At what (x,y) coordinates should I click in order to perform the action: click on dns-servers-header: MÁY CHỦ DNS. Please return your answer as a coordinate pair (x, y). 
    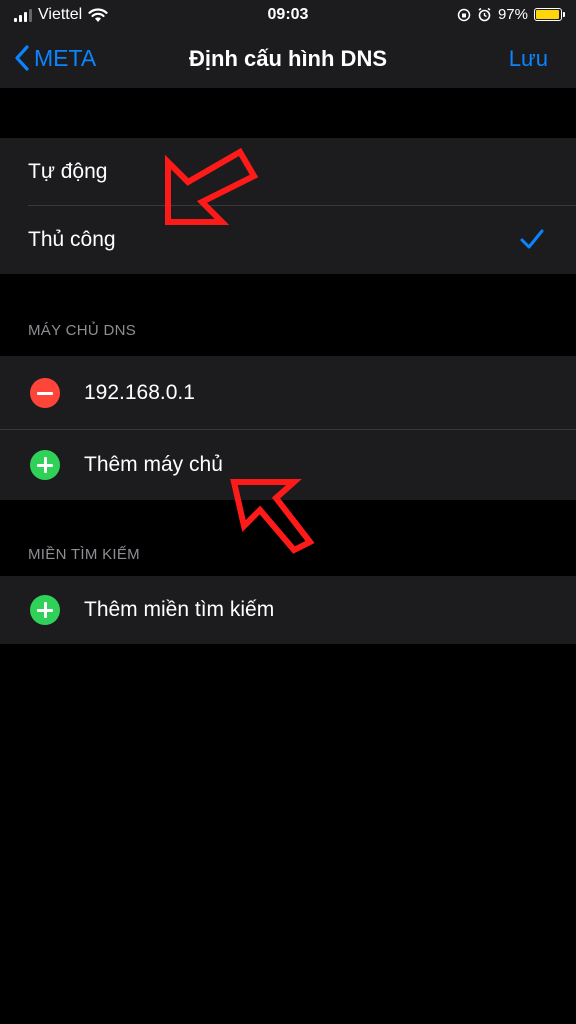
    Looking at the image, I should click on (82, 330).